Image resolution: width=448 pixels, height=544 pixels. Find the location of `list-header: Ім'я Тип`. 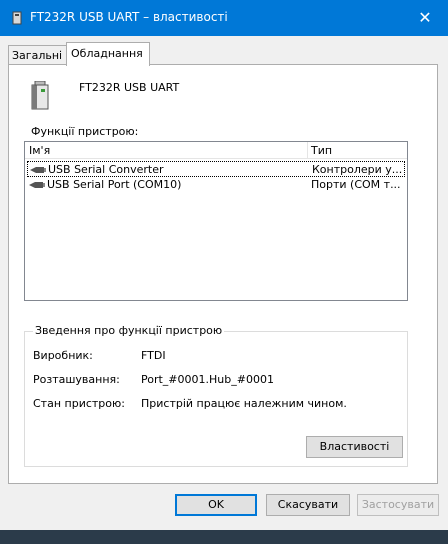

list-header: Ім'я Тип is located at coordinates (216, 150).